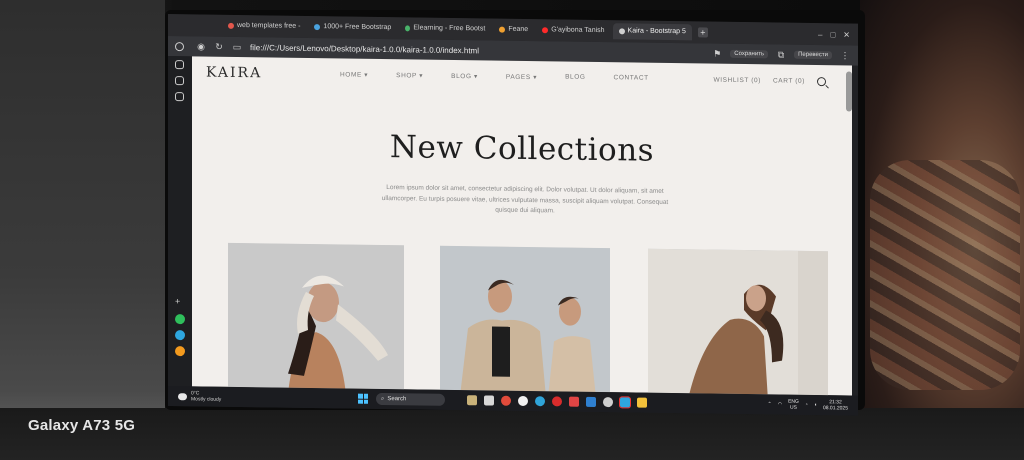 This screenshot has width=1024, height=460. I want to click on opera-icon, so click(557, 401).